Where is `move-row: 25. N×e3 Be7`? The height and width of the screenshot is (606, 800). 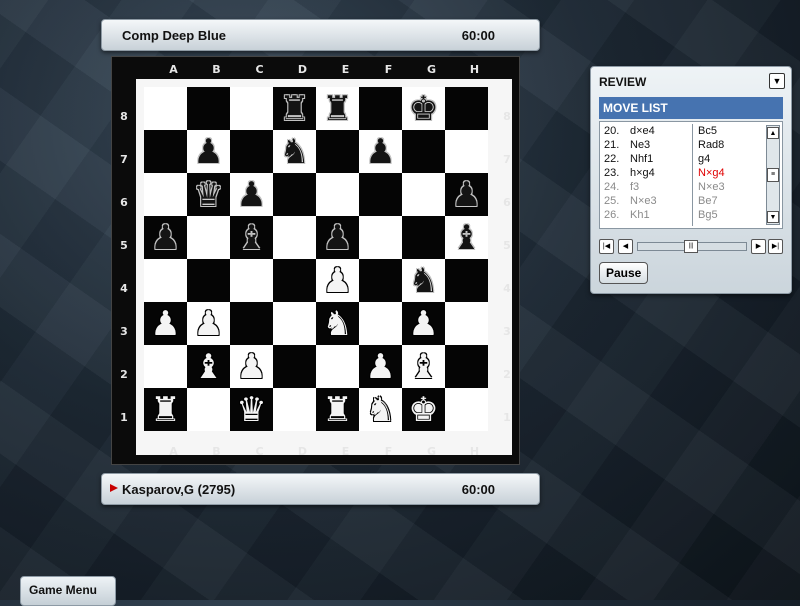
move-row: 25. N×e3 Be7 is located at coordinates (685, 201).